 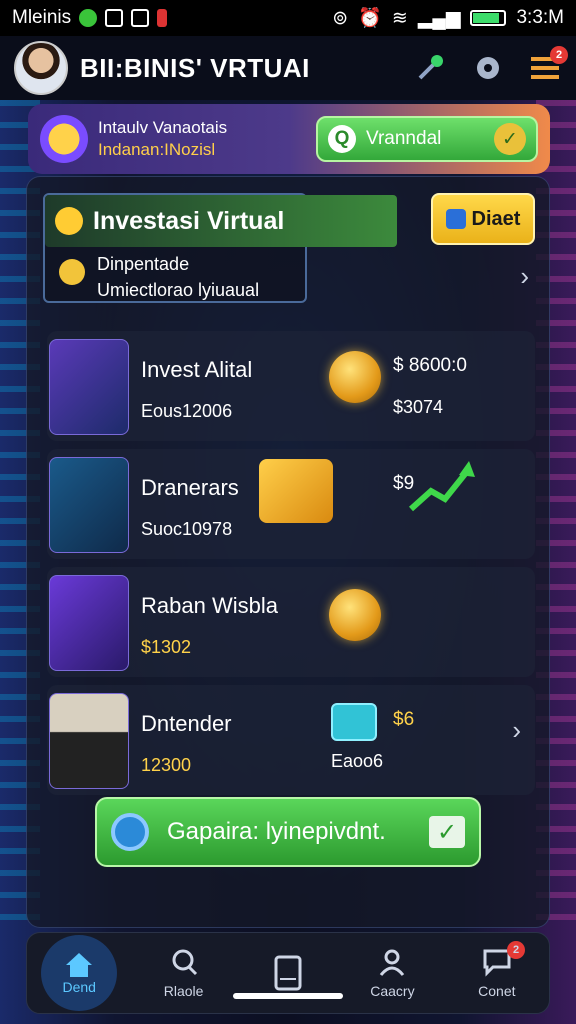 I want to click on tablet-icon, so click(x=288, y=973).